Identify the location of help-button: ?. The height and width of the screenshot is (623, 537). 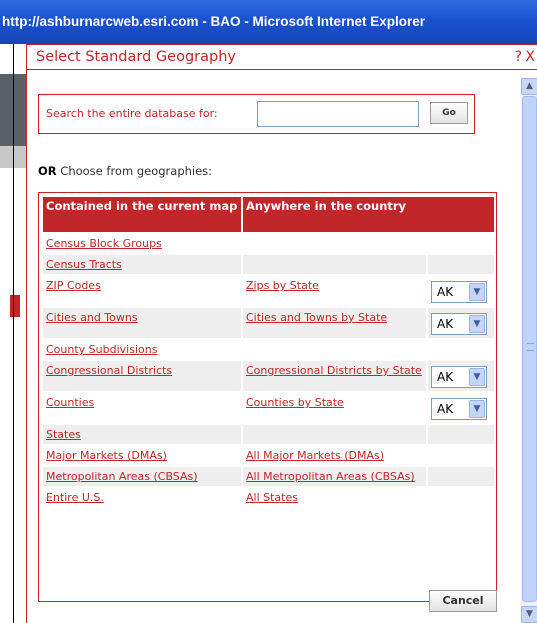
(518, 57).